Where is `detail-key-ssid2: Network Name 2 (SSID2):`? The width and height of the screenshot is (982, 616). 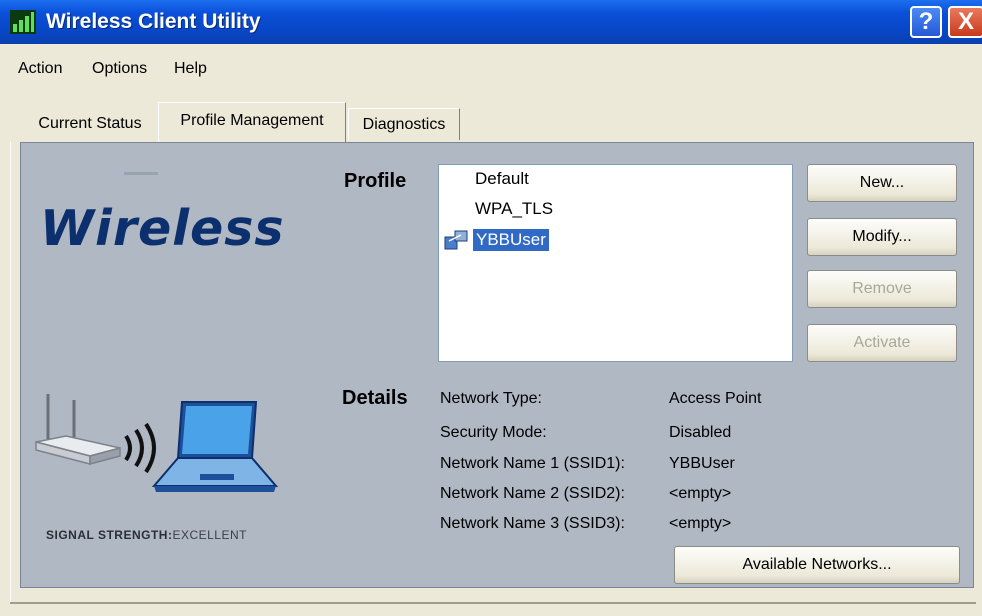
detail-key-ssid2: Network Name 2 (SSID2): is located at coordinates (532, 493).